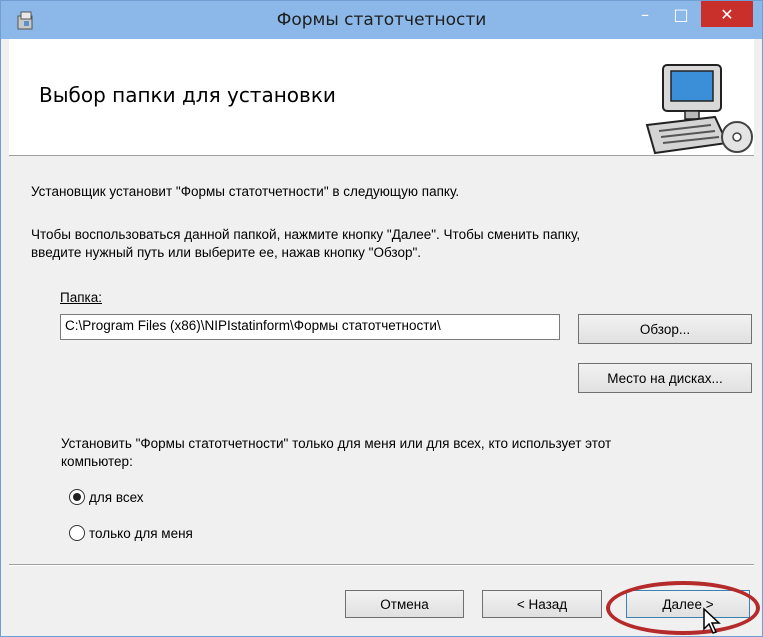 This screenshot has width=763, height=637. Describe the element at coordinates (381, 20) in the screenshot. I see `title-bar: Формы статотчетности – □ ✕` at that location.